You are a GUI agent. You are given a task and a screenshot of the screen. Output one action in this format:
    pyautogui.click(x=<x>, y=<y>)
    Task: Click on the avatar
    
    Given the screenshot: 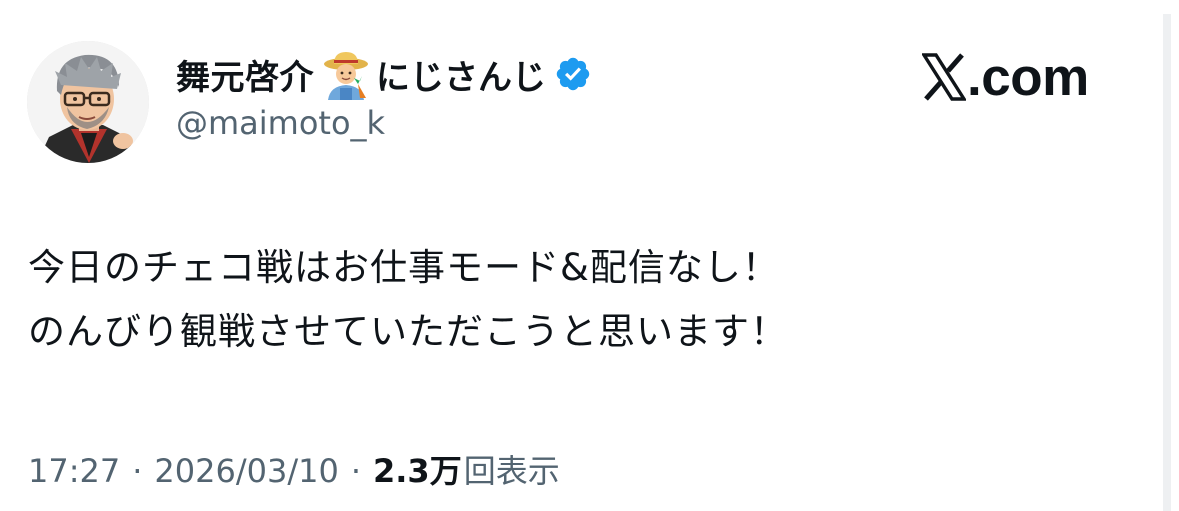 What is the action you would take?
    pyautogui.click(x=88, y=102)
    